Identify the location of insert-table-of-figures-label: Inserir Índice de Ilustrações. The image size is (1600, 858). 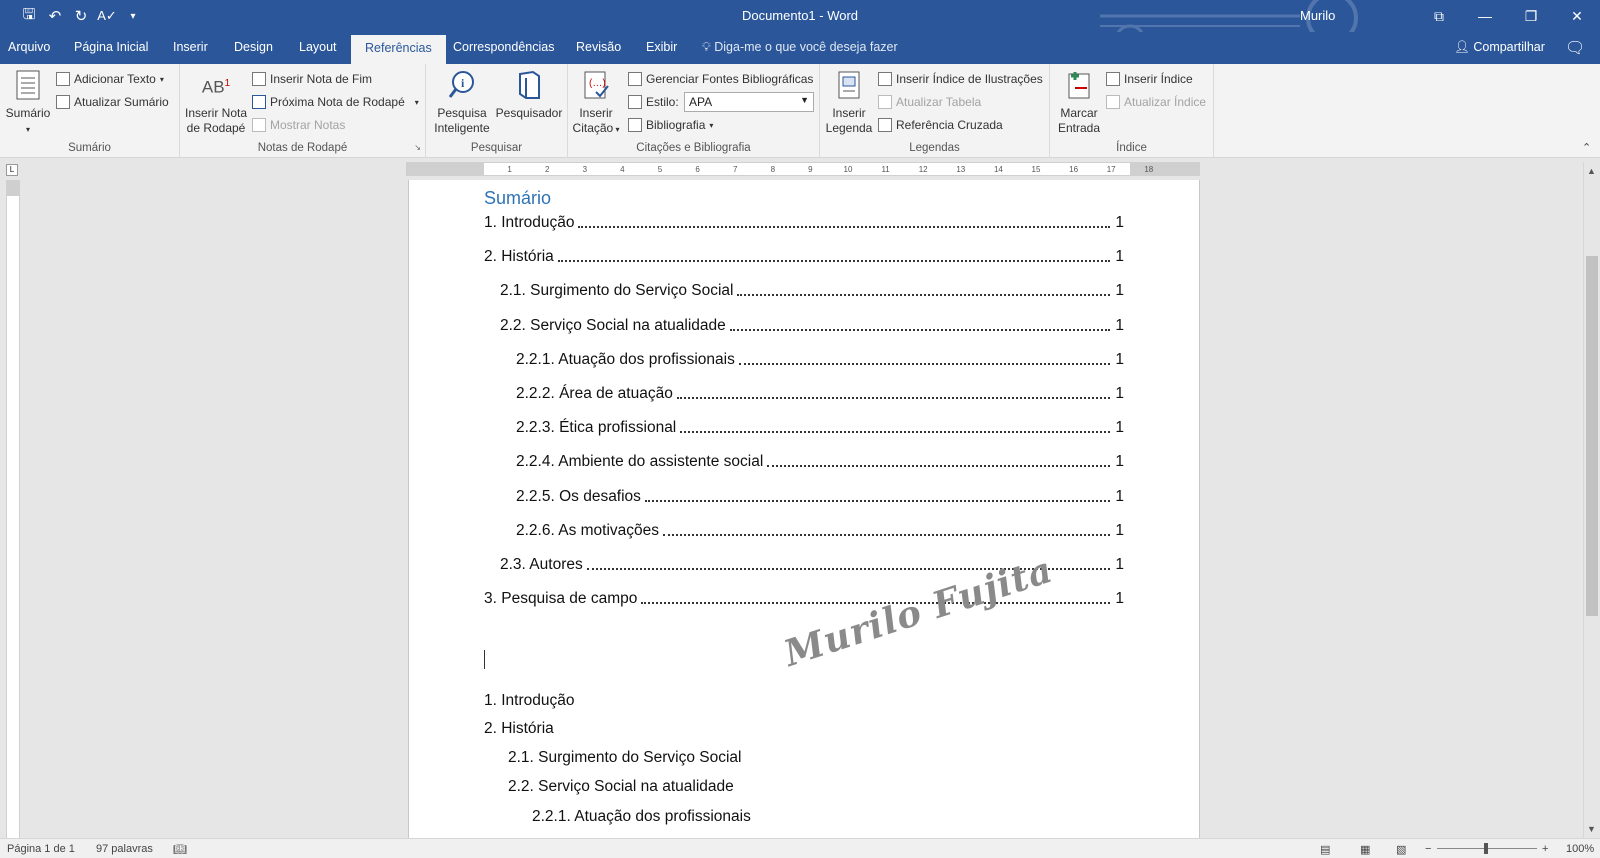
(969, 79).